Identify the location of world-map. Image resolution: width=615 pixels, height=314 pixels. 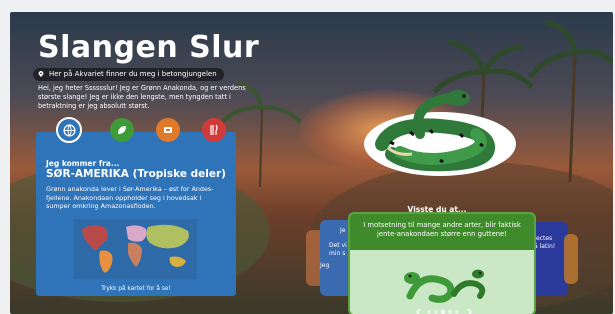
(135, 249).